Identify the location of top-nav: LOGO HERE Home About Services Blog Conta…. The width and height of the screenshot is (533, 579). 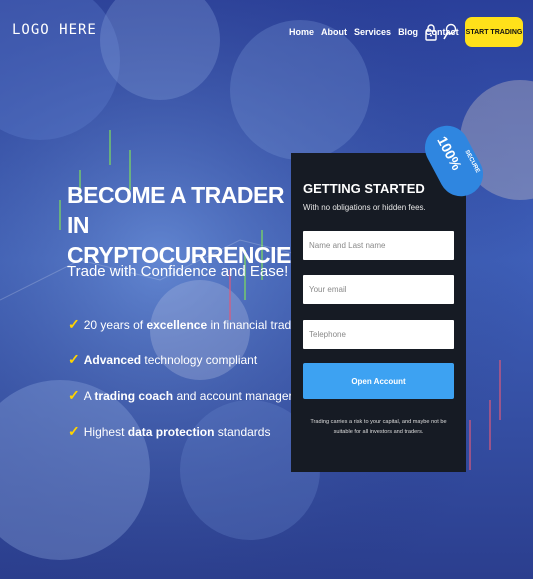
(266, 31).